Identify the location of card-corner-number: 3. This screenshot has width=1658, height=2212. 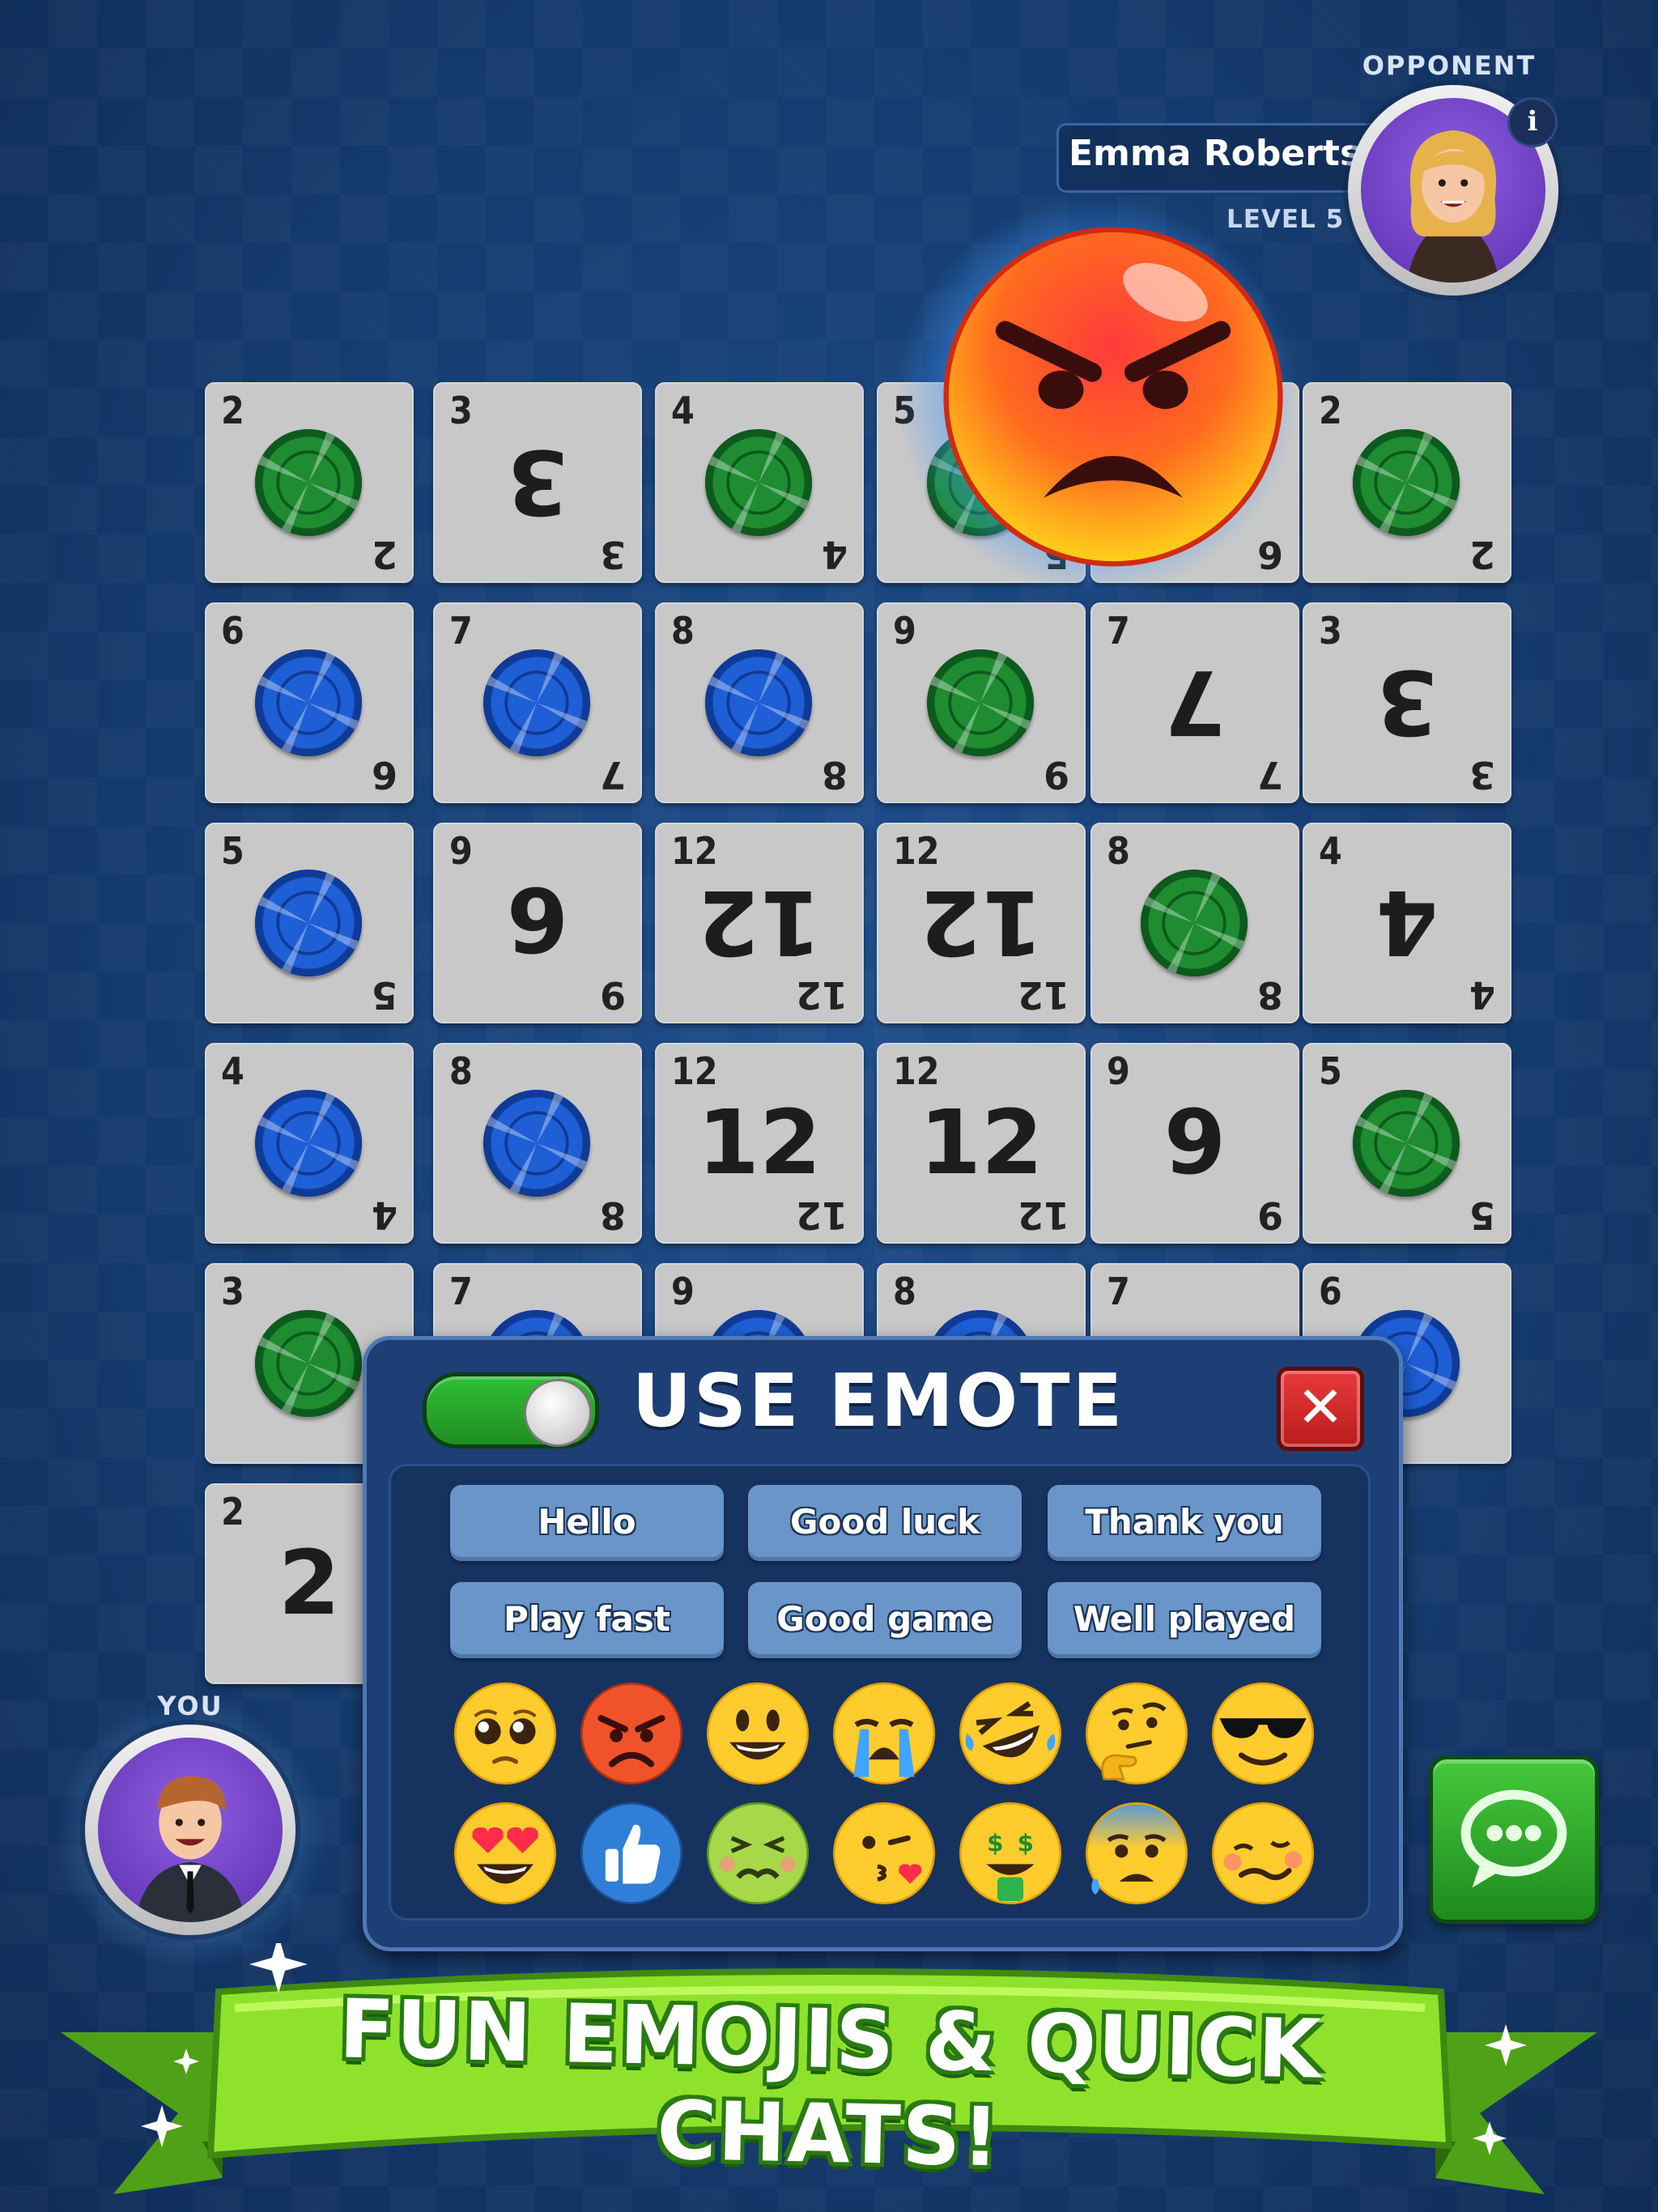
(232, 1291).